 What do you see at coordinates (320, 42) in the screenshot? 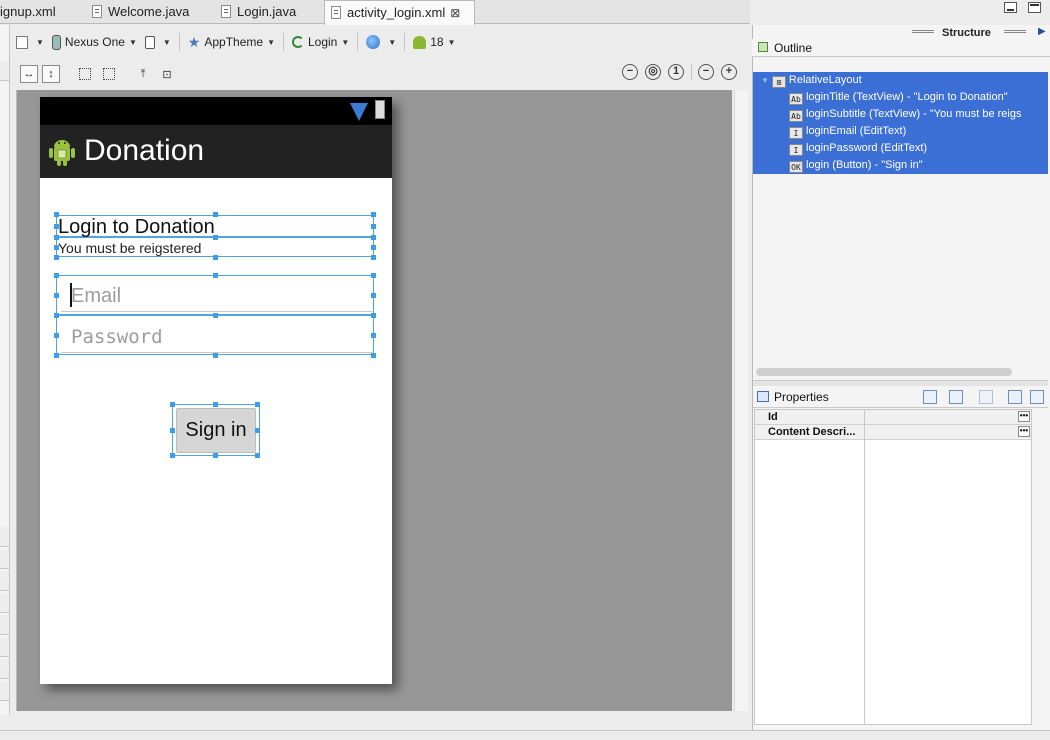
I see `activity-dropdown: Login ▼` at bounding box center [320, 42].